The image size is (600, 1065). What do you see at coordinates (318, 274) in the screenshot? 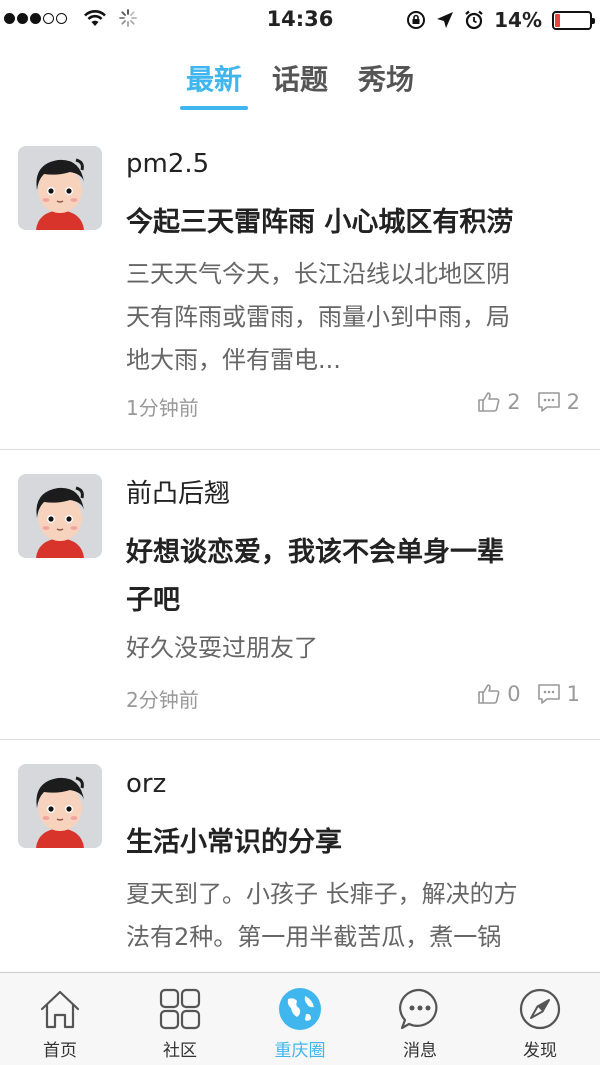
I see `post-excerpt-line: 三天天气今天，长江沿线以北地区阴` at bounding box center [318, 274].